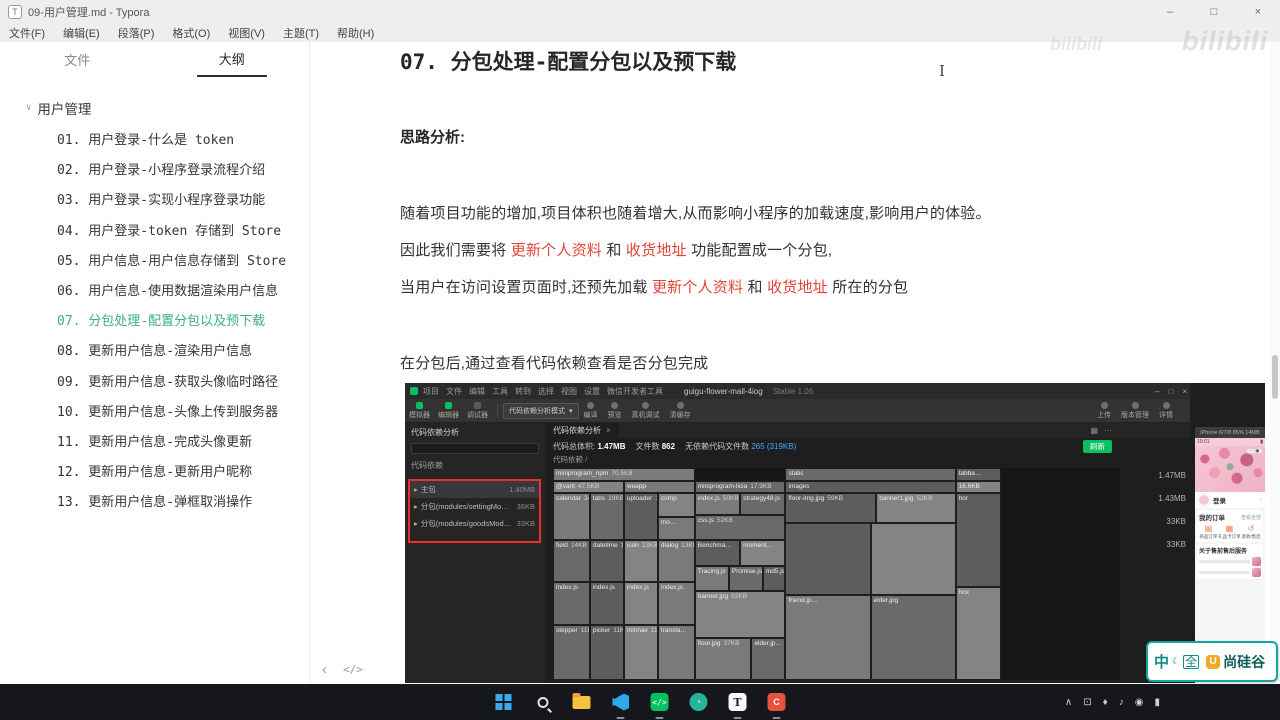 This screenshot has width=1280, height=720. What do you see at coordinates (1230, 561) in the screenshot?
I see `service-item` at bounding box center [1230, 561].